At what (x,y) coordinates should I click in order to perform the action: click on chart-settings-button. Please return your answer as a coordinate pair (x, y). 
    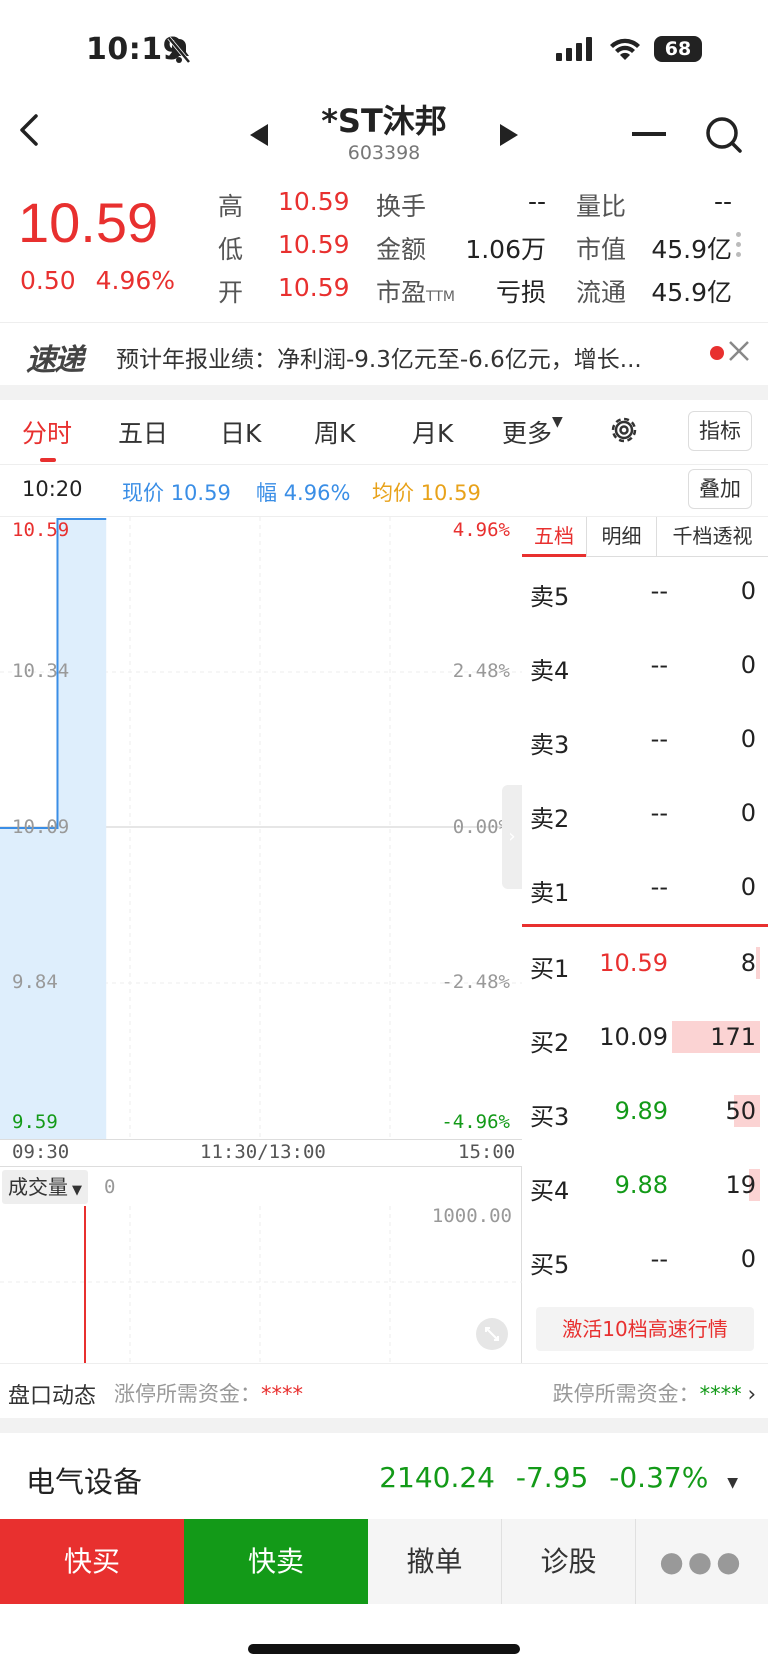
    Looking at the image, I should click on (624, 432).